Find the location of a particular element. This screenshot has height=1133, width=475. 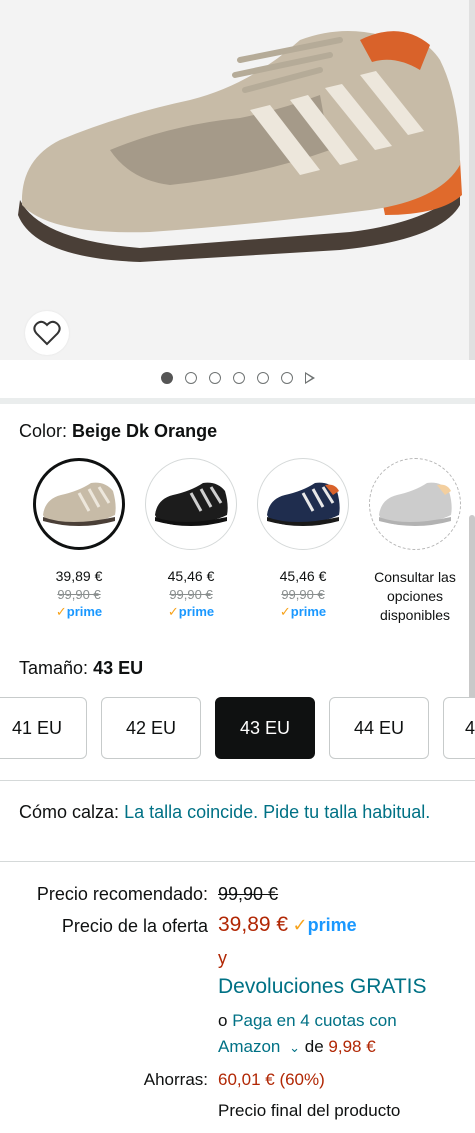

carousel-indicator is located at coordinates (237, 378).